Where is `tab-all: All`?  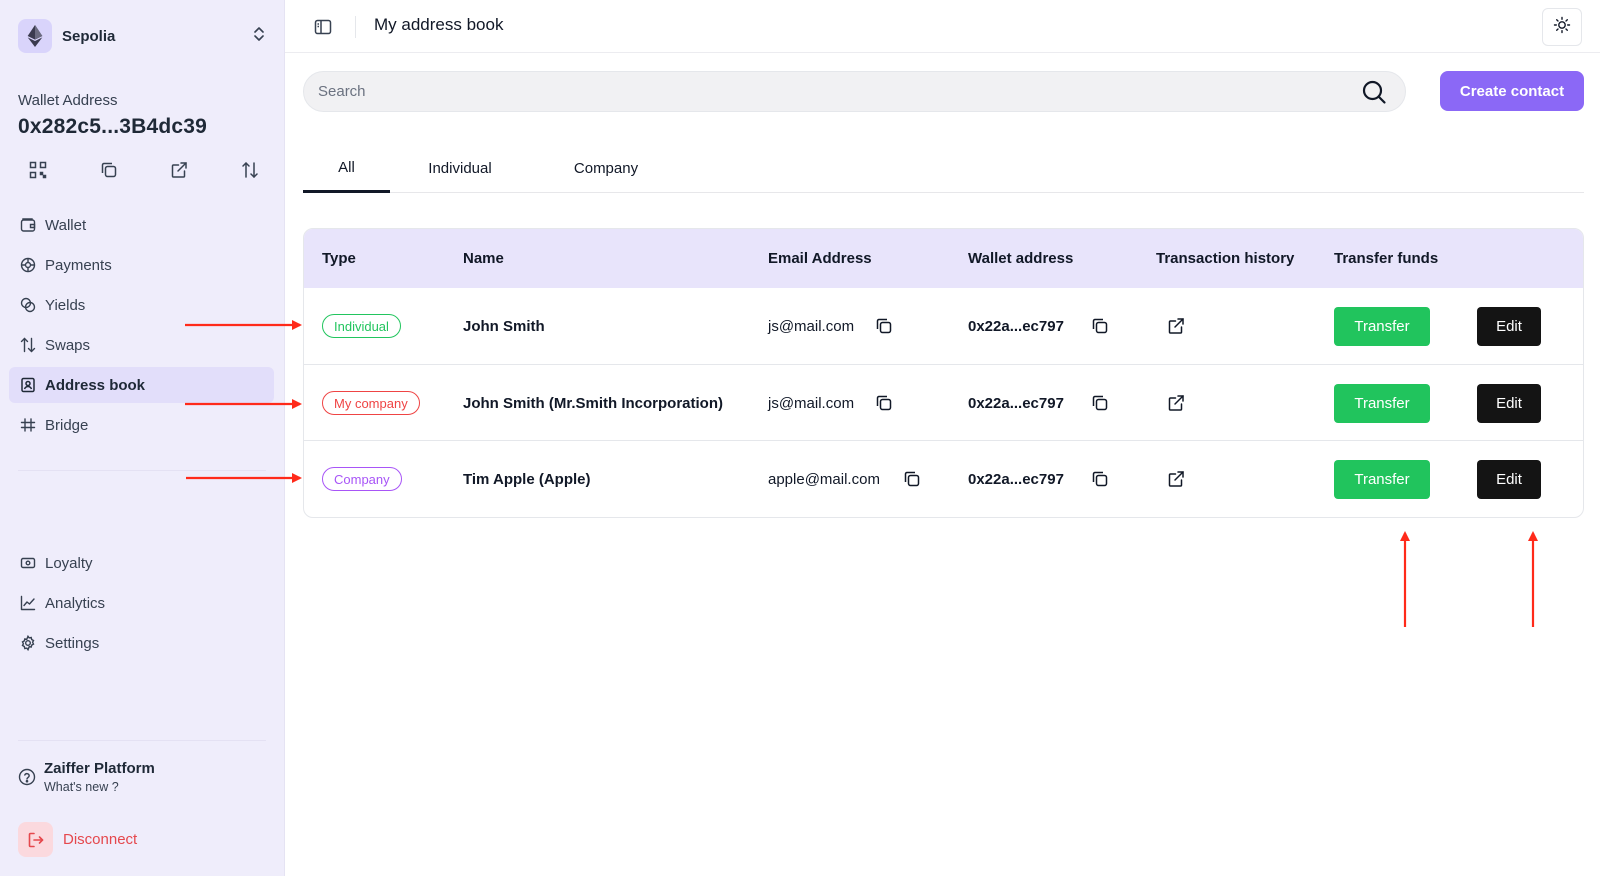
tab-all: All is located at coordinates (346, 169).